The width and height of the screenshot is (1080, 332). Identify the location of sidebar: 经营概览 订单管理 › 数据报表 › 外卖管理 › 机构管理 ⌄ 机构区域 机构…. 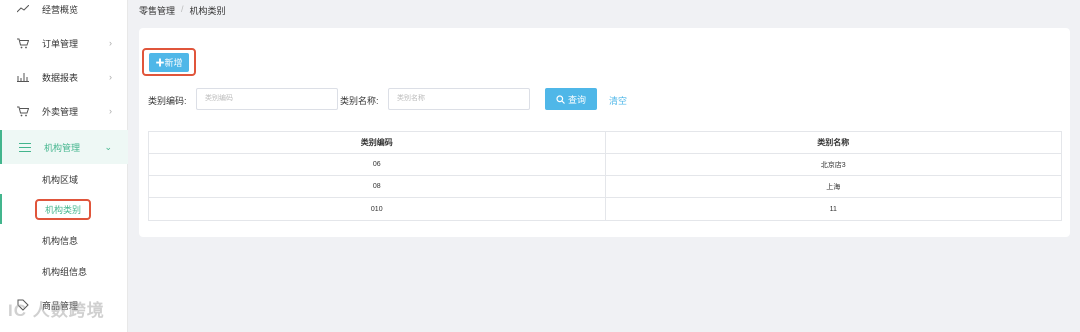
(64, 166).